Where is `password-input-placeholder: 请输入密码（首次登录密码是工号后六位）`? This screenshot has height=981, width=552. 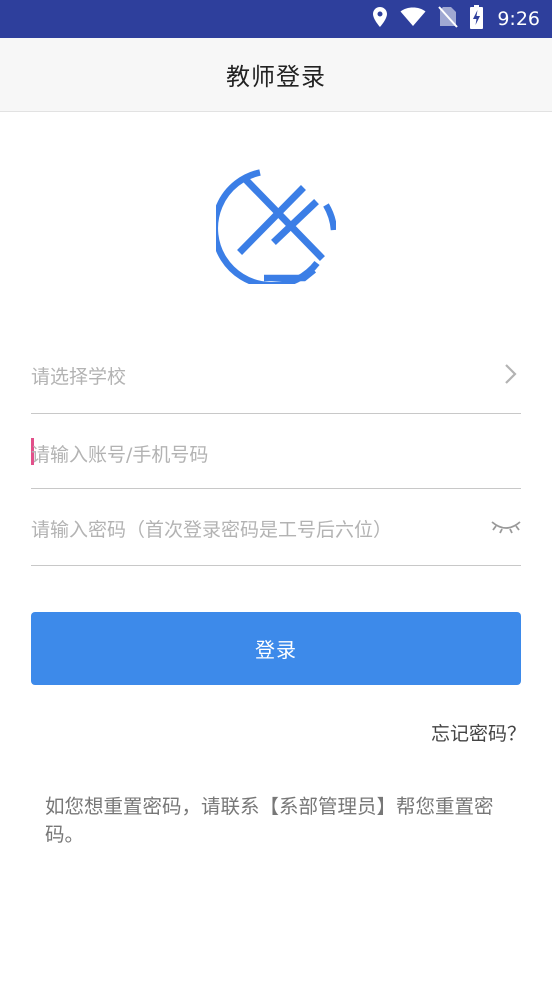
password-input-placeholder: 请输入密码（首次登录密码是工号后六位） is located at coordinates (212, 530).